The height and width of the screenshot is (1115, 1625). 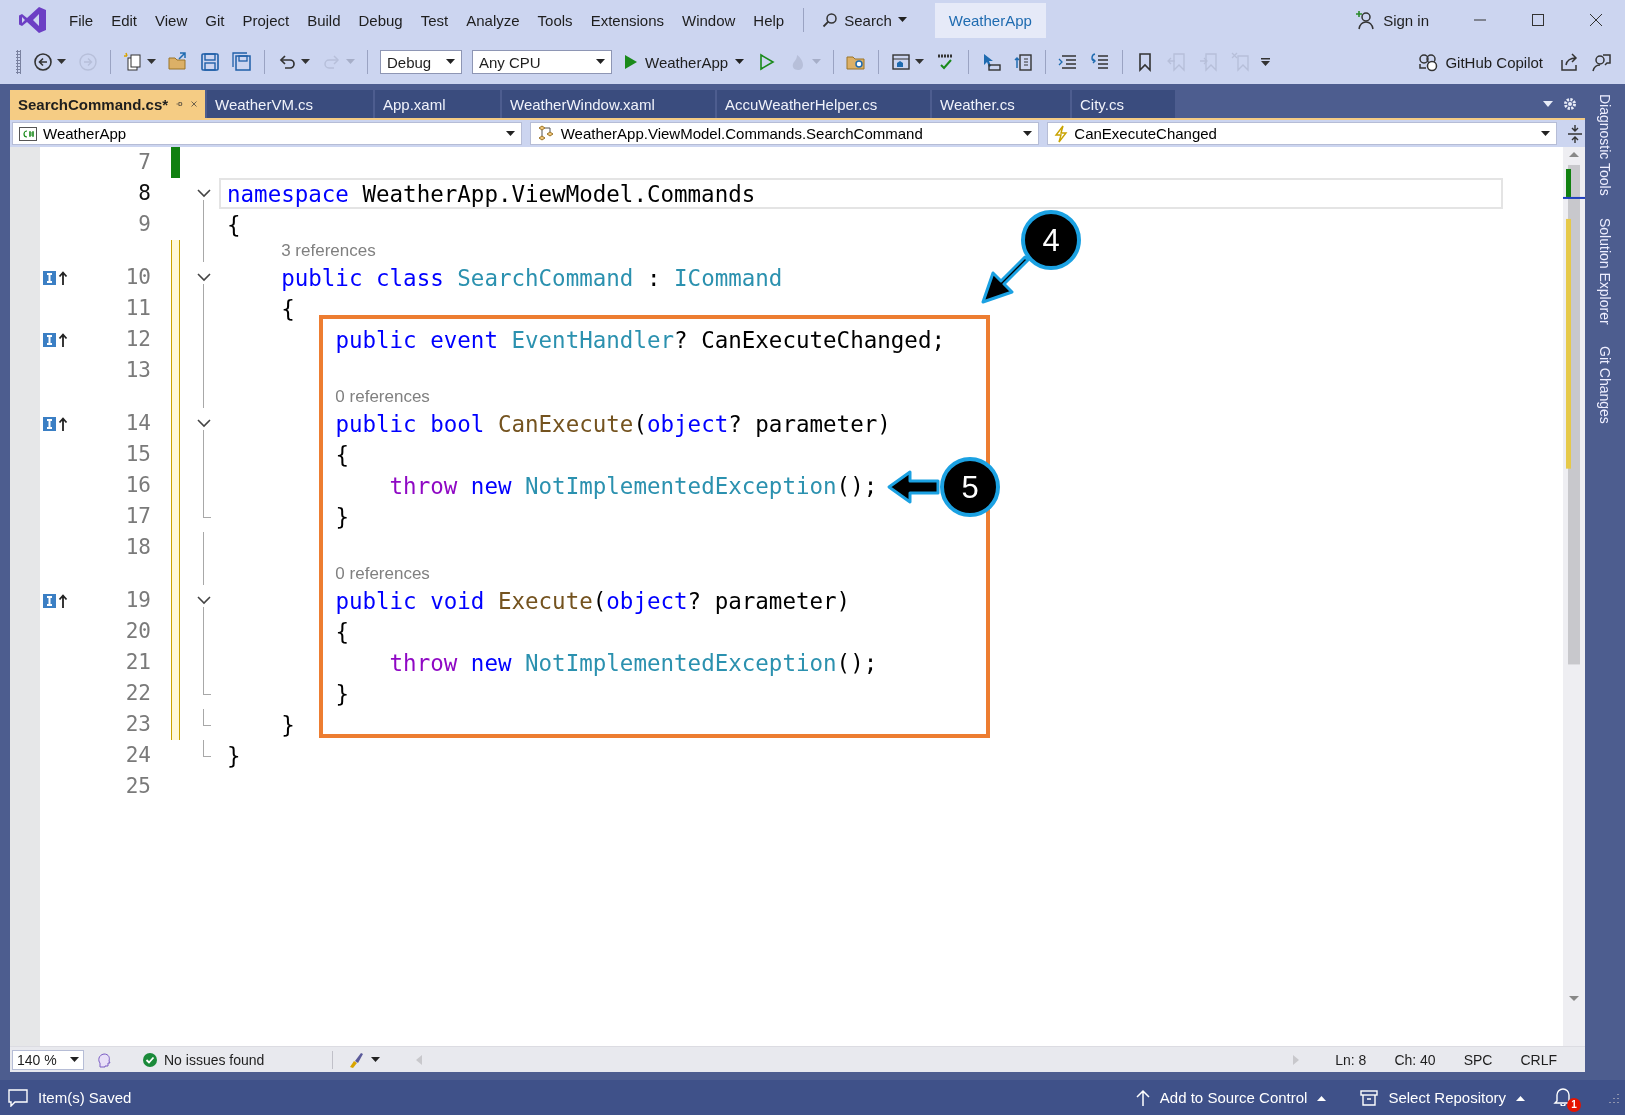 I want to click on platform-dropdown: Any CPU, so click(x=542, y=62).